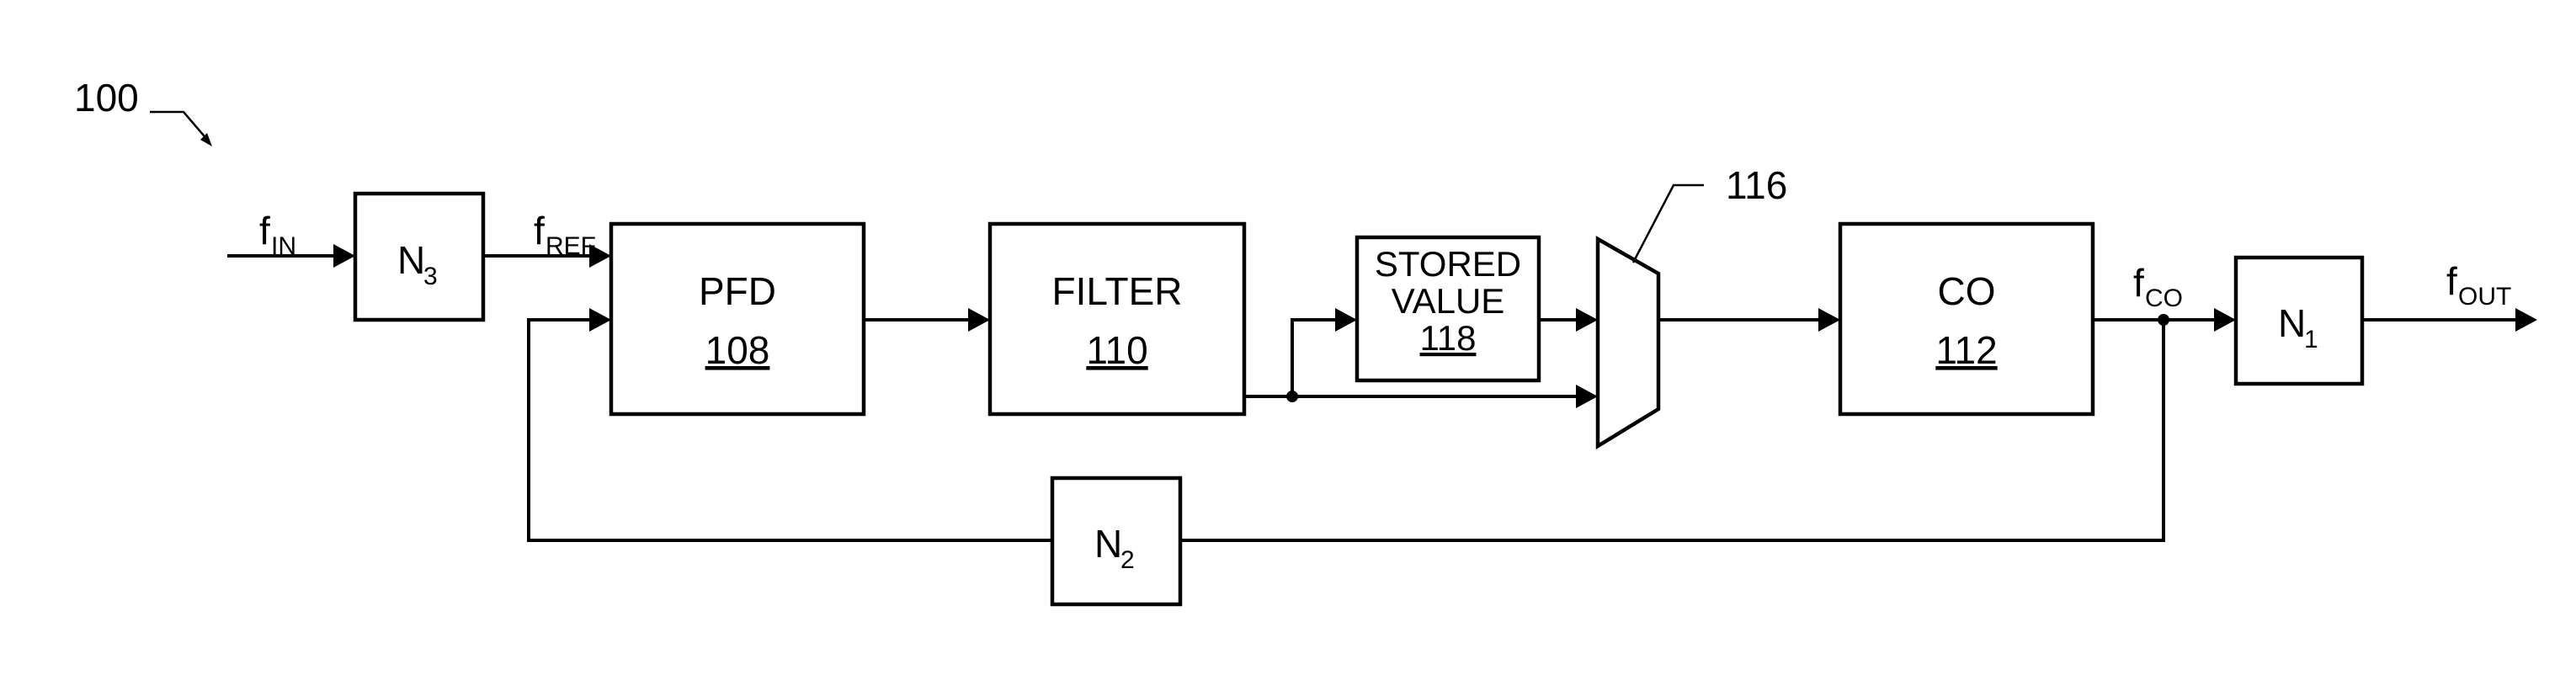 The width and height of the screenshot is (2576, 675). What do you see at coordinates (1346, 320) in the screenshot?
I see `filter-to-stored-arrowhead` at bounding box center [1346, 320].